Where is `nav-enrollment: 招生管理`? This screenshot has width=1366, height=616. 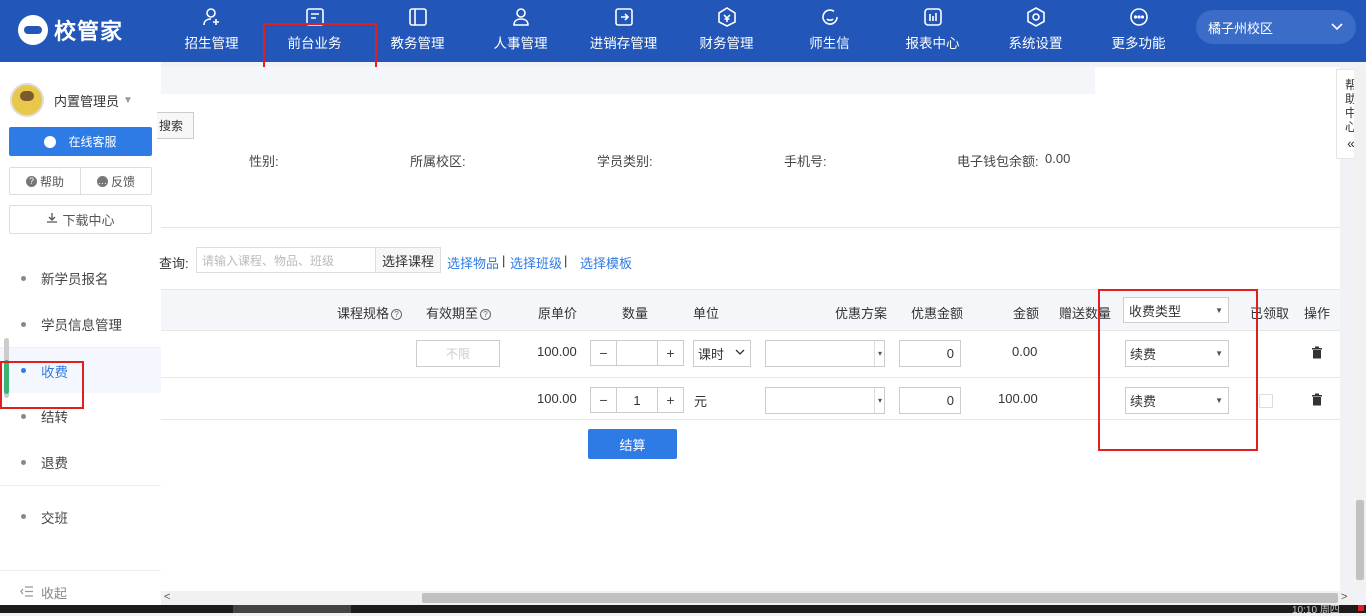
nav-enrollment: 招生管理 is located at coordinates (211, 31).